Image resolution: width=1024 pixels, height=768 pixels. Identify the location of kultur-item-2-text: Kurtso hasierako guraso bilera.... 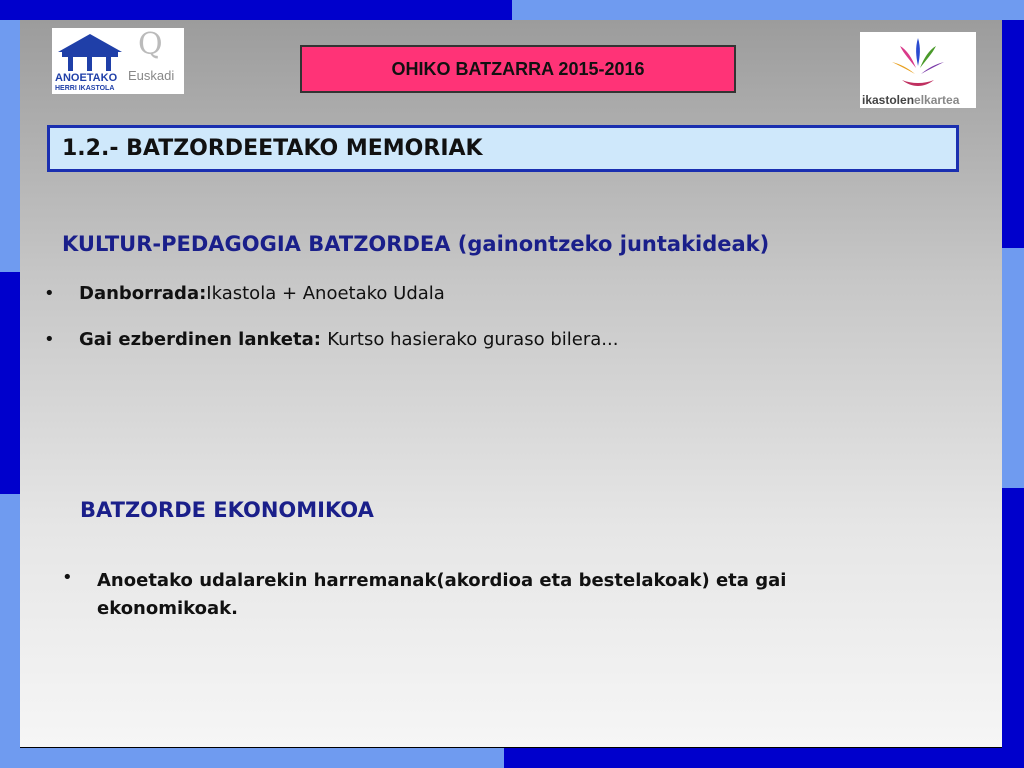
(473, 339).